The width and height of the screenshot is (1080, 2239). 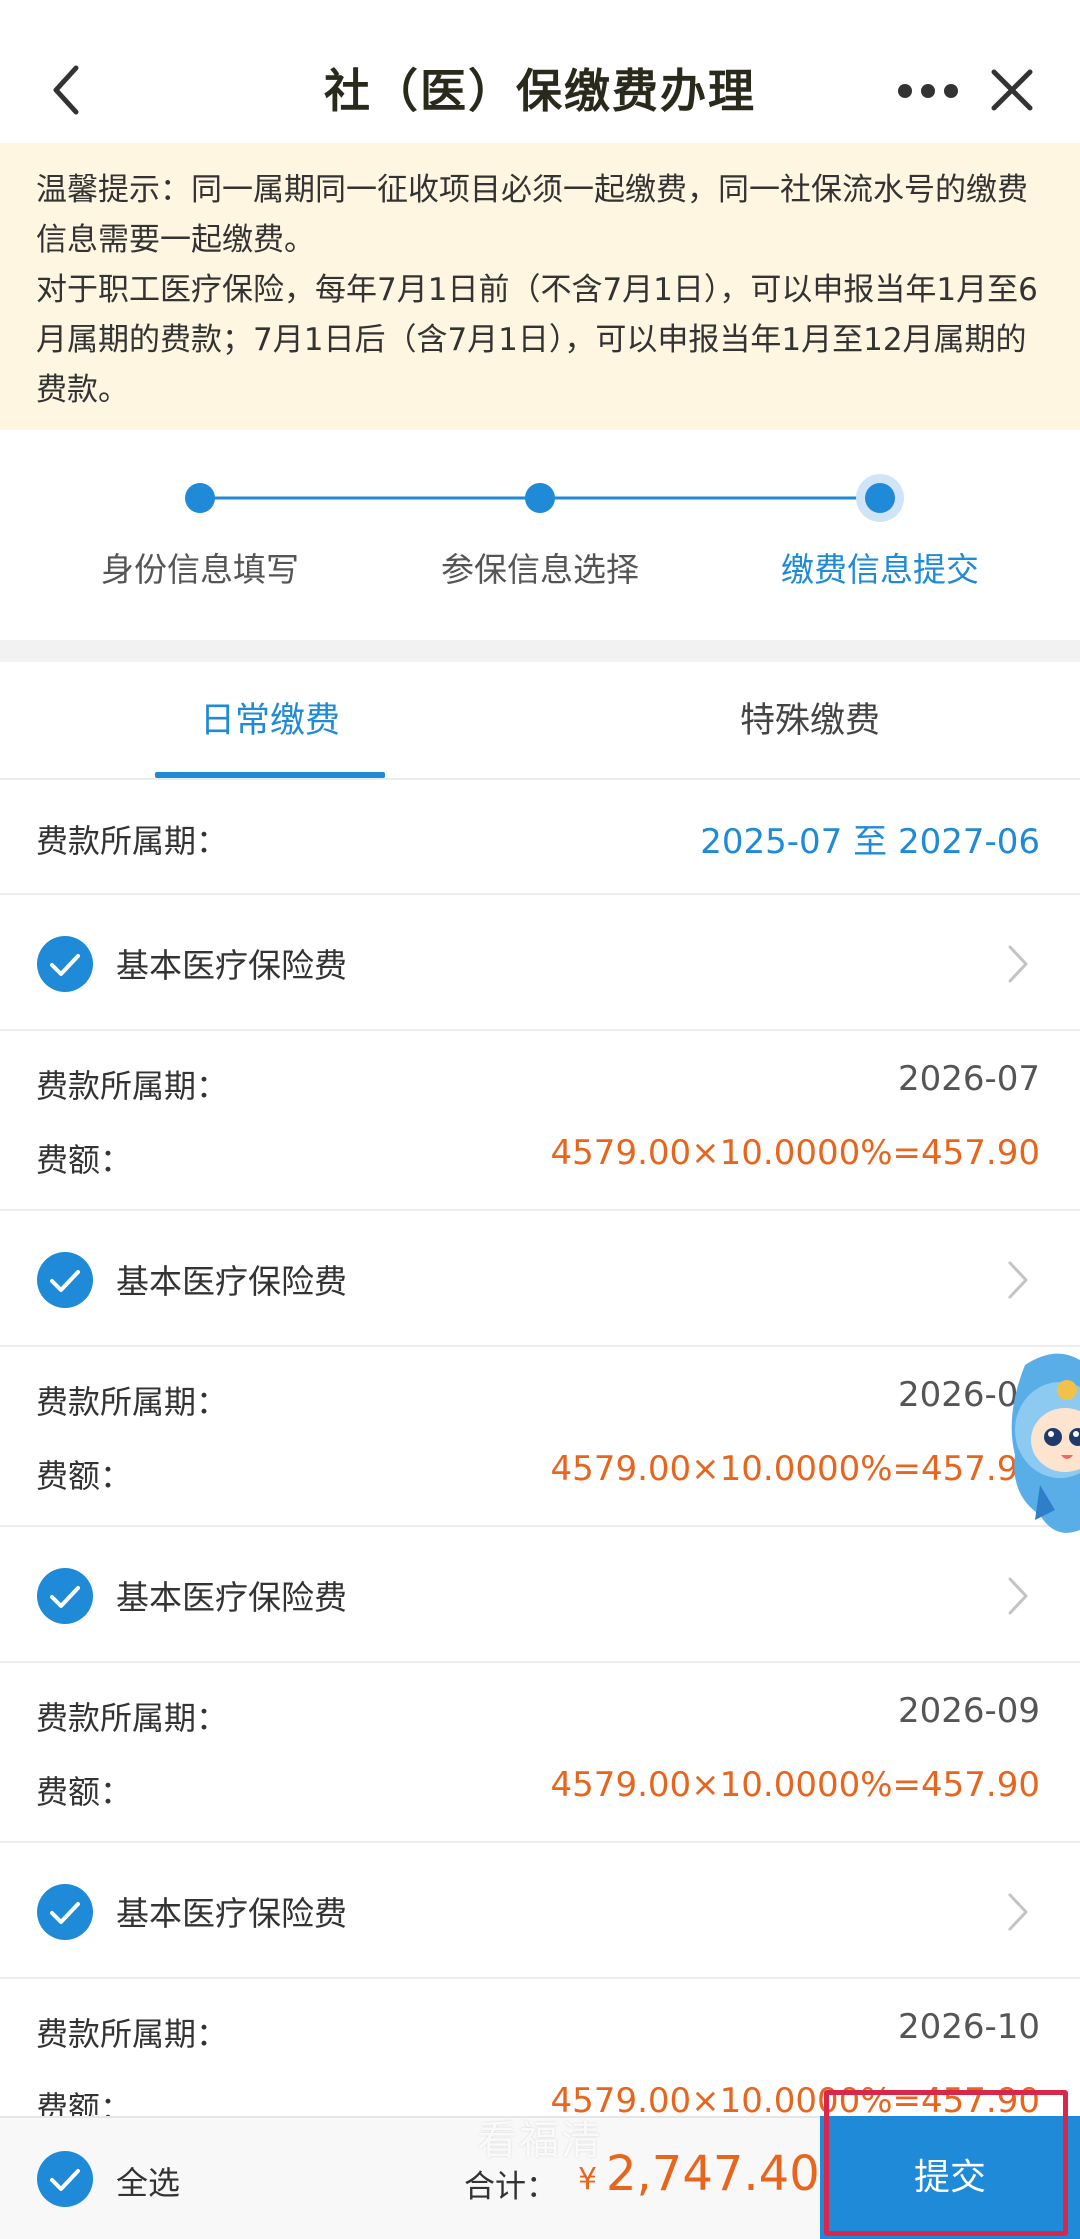 I want to click on select-all-label: 全选, so click(x=148, y=2181).